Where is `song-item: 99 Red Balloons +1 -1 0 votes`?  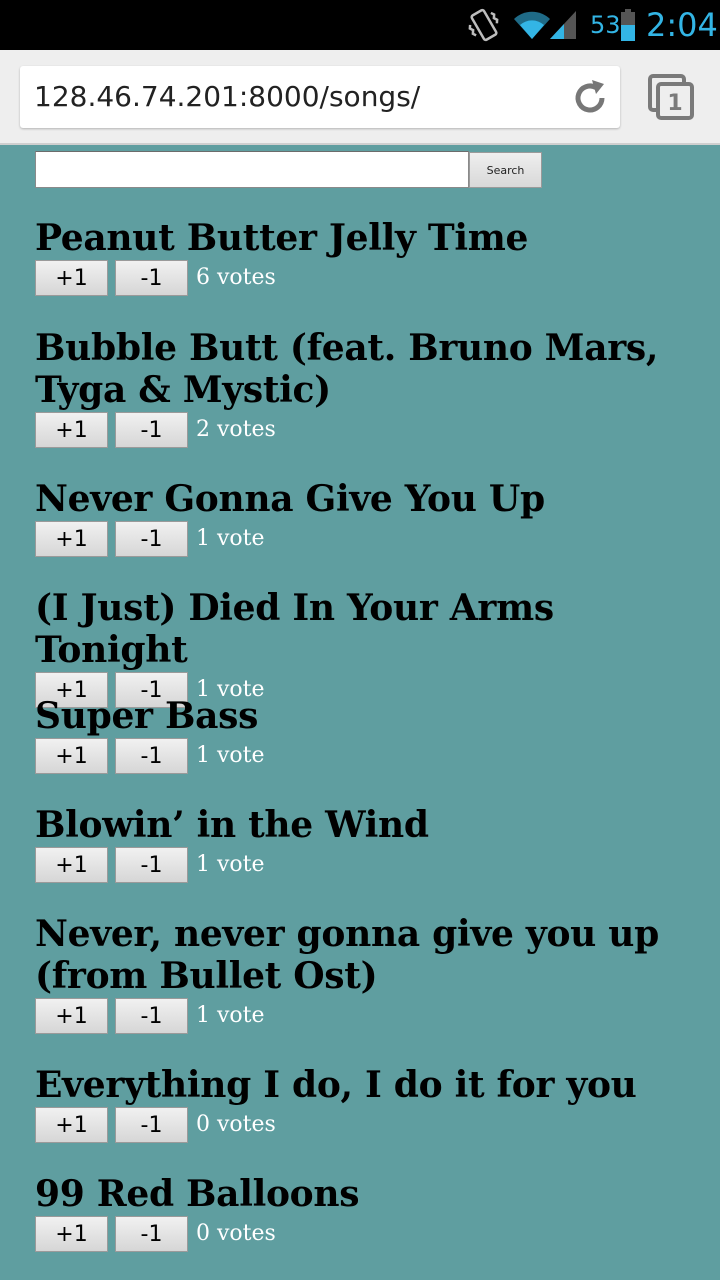 song-item: 99 Red Balloons +1 -1 0 votes is located at coordinates (375, 1212).